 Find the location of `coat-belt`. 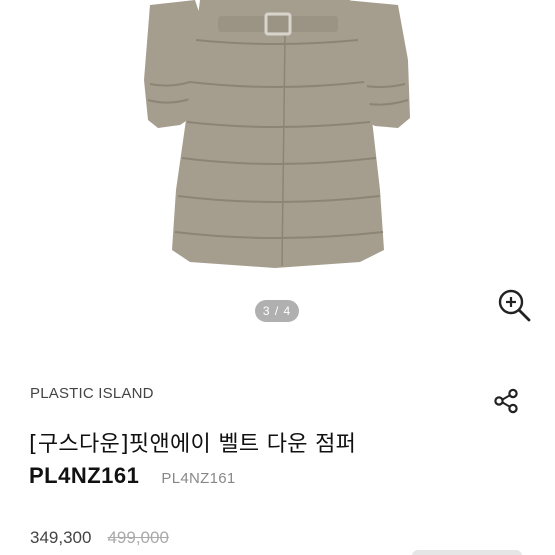

coat-belt is located at coordinates (278, 24).